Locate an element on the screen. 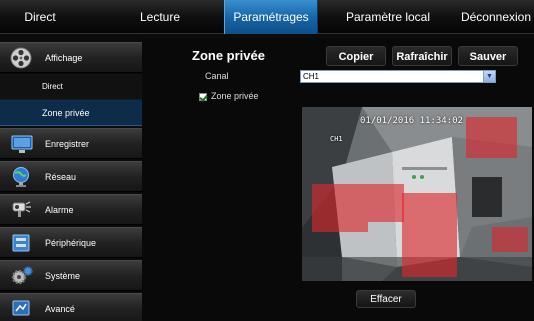 The height and width of the screenshot is (321, 534). sidebar-subitem-direct: Direct is located at coordinates (71, 87).